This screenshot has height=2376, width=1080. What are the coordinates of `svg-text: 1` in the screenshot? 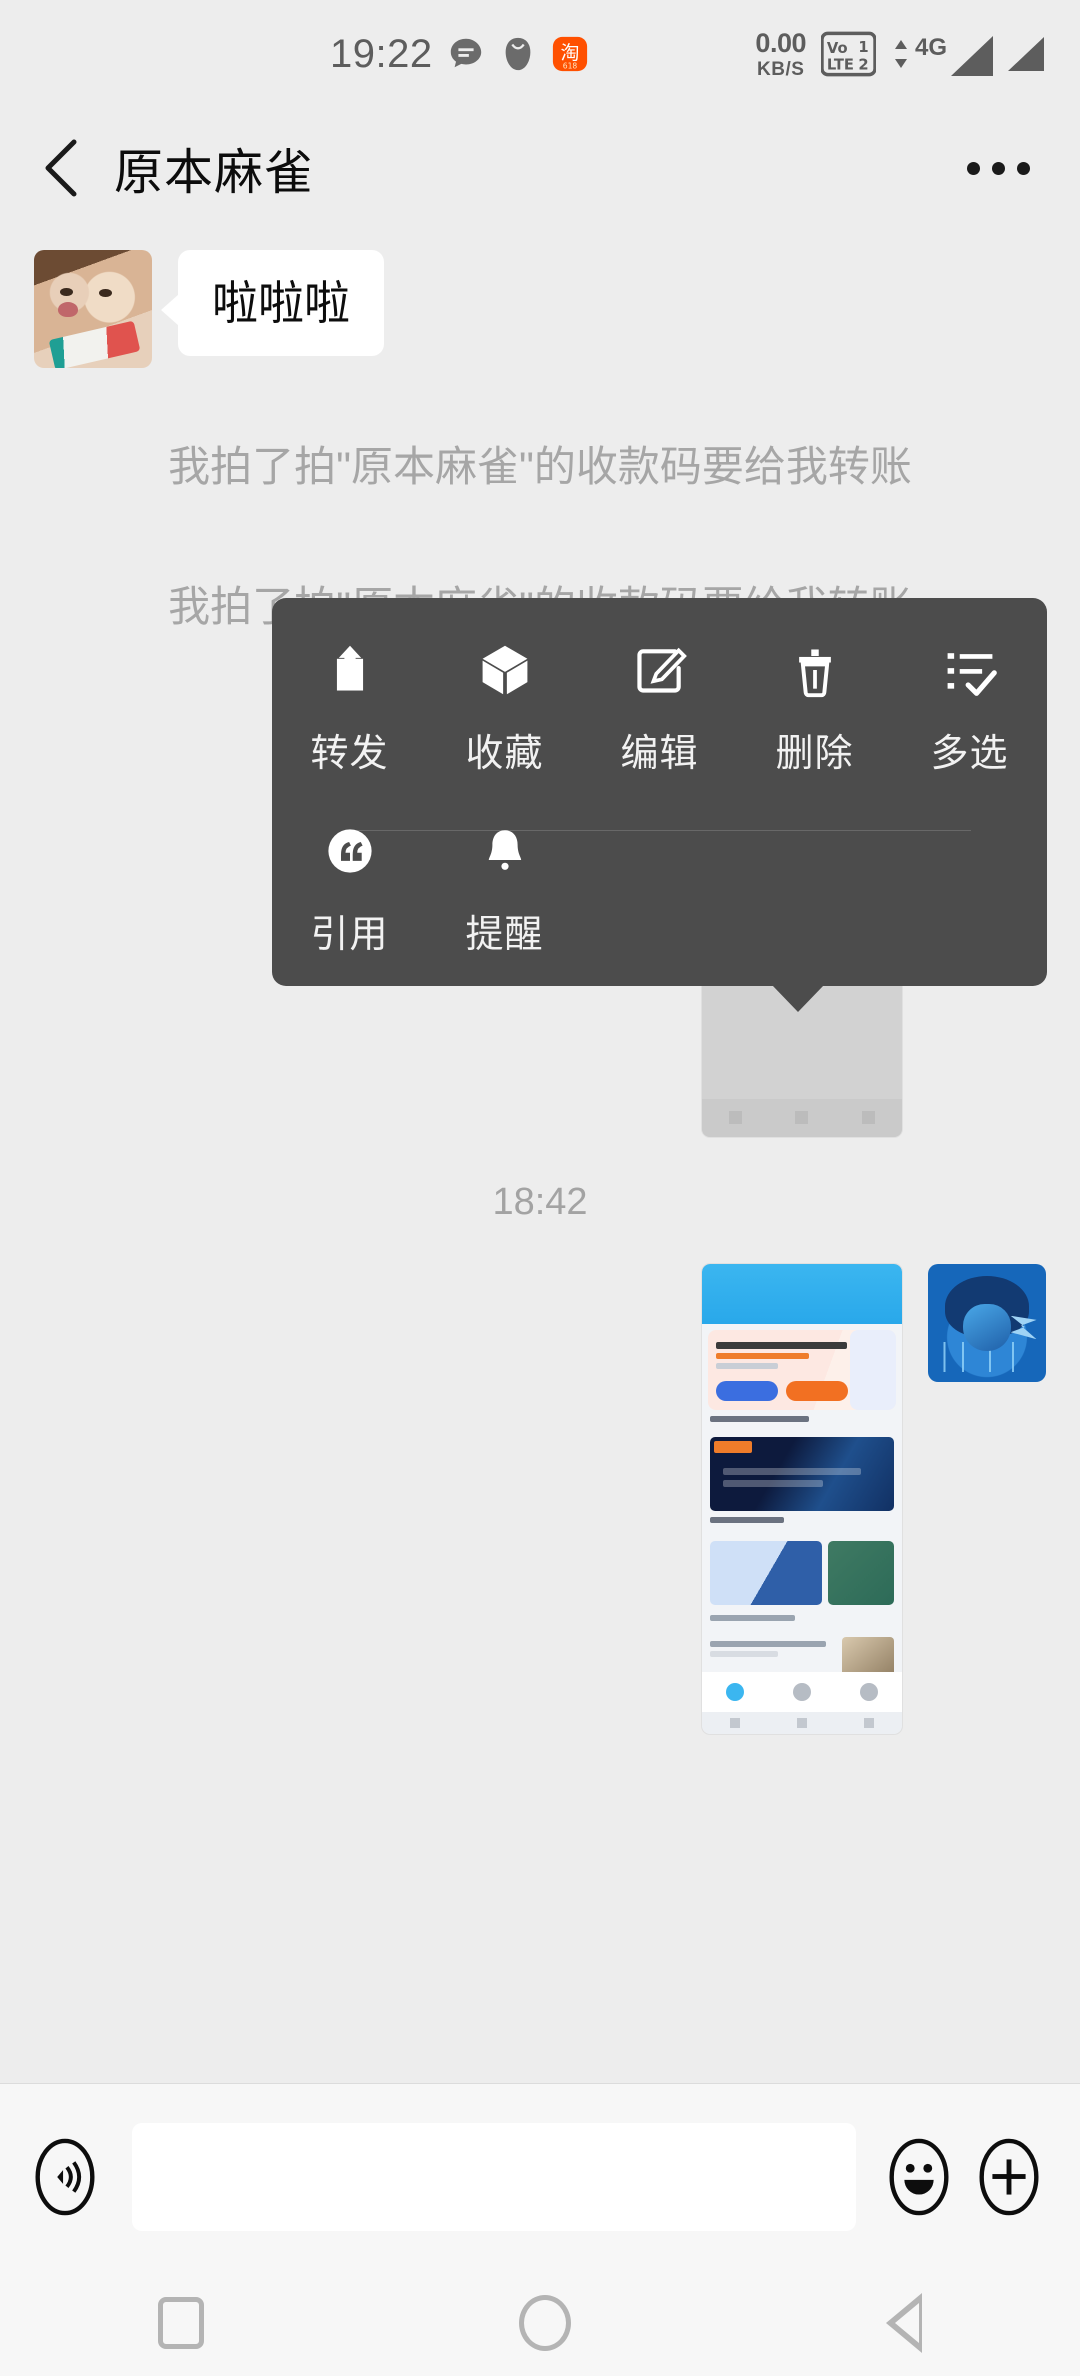 It's located at (863, 47).